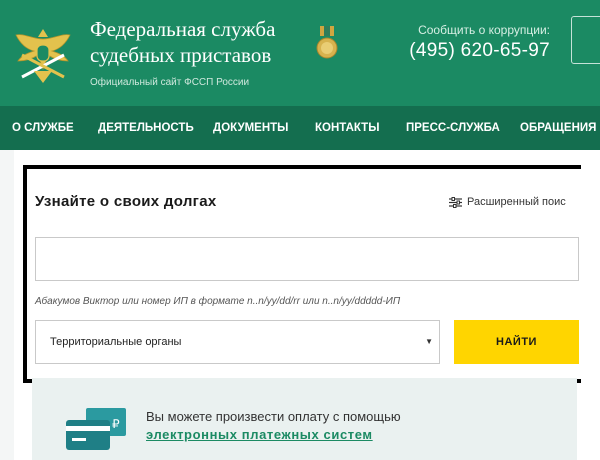 The height and width of the screenshot is (460, 600). I want to click on credit-card-icon: ₽, so click(96, 429).